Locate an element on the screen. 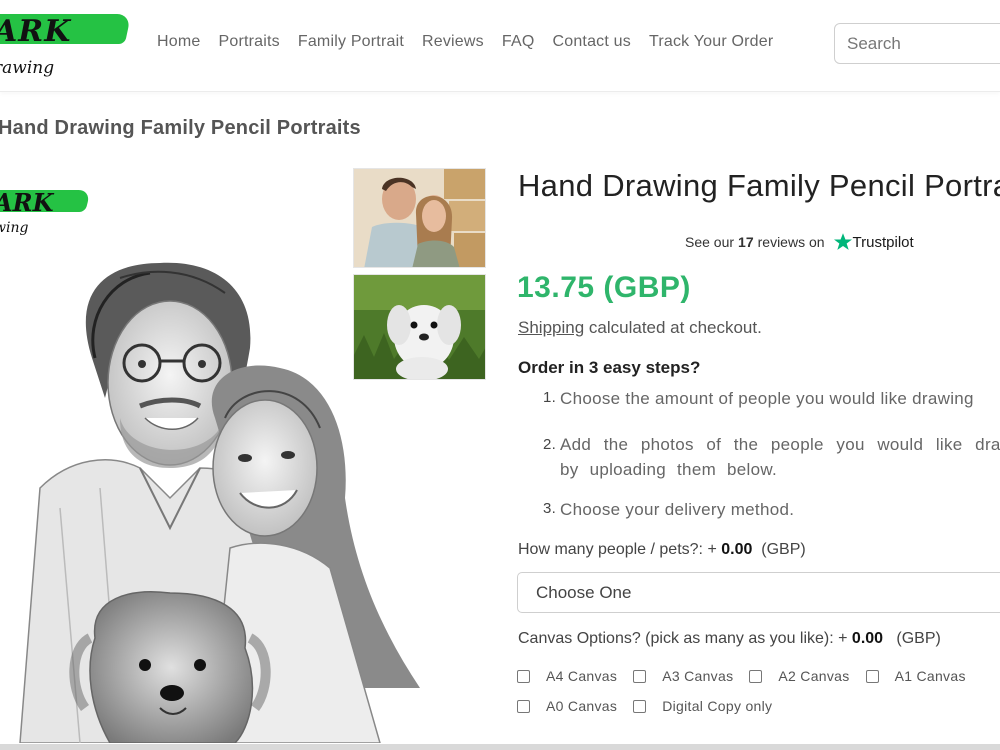  canvas-option-amount: 0.00 is located at coordinates (867, 638).